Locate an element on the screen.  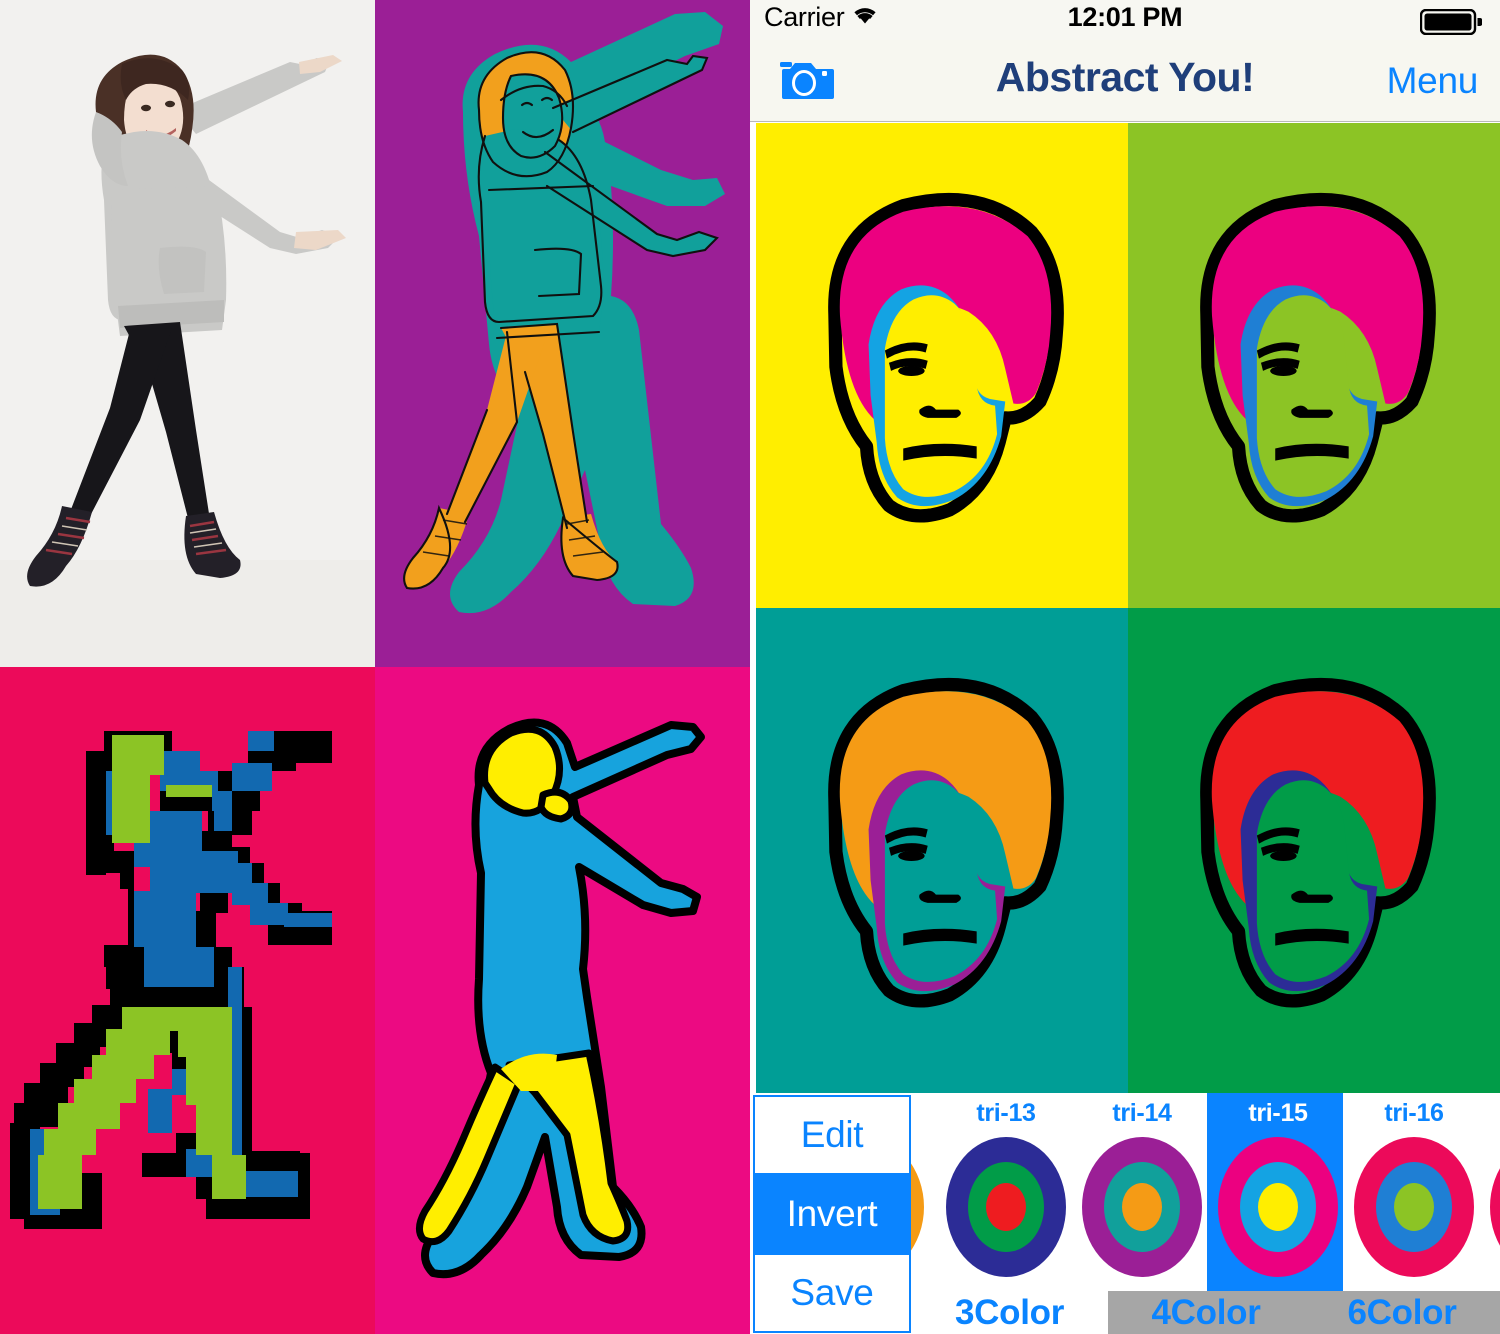
pop-art-face-teal is located at coordinates (942, 850).